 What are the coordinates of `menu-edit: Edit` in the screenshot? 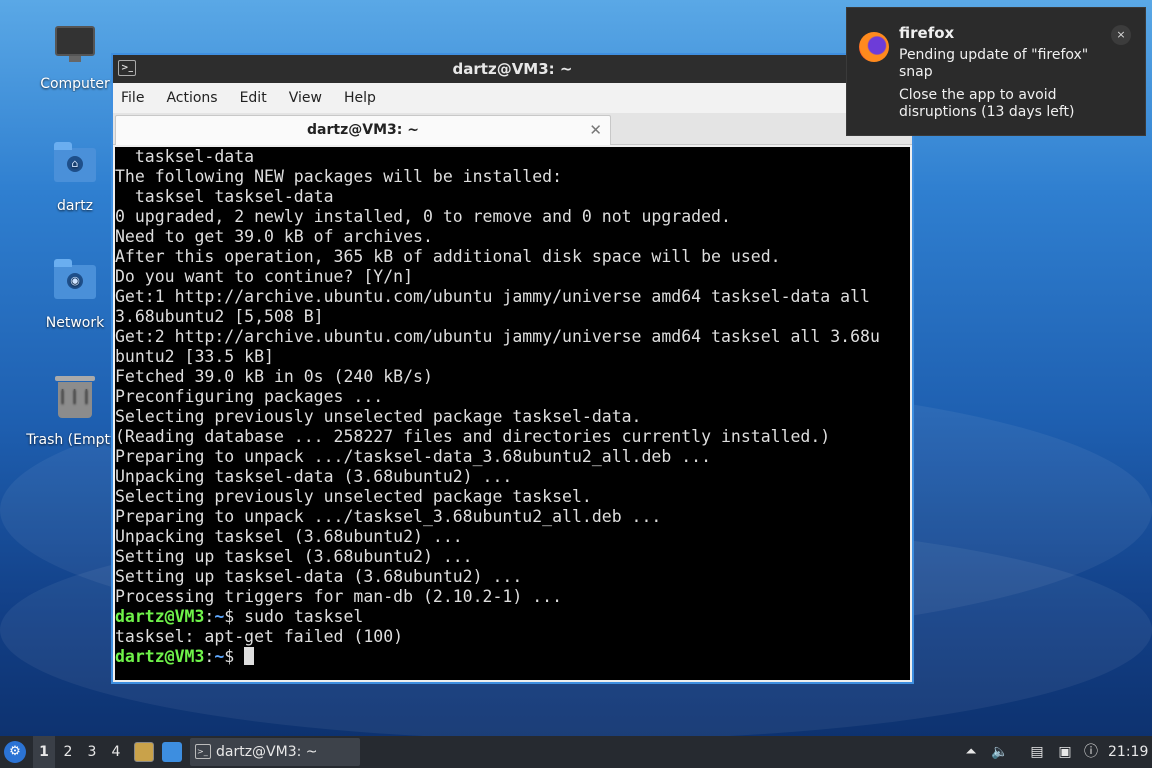 It's located at (253, 98).